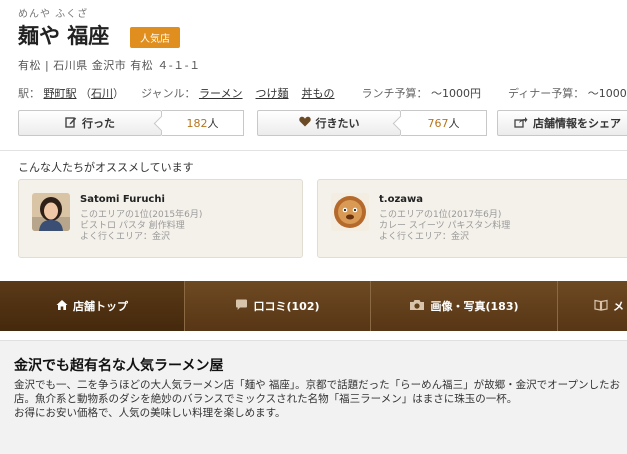 This screenshot has height=454, width=627. I want to click on want-count-unit: 人, so click(454, 123).